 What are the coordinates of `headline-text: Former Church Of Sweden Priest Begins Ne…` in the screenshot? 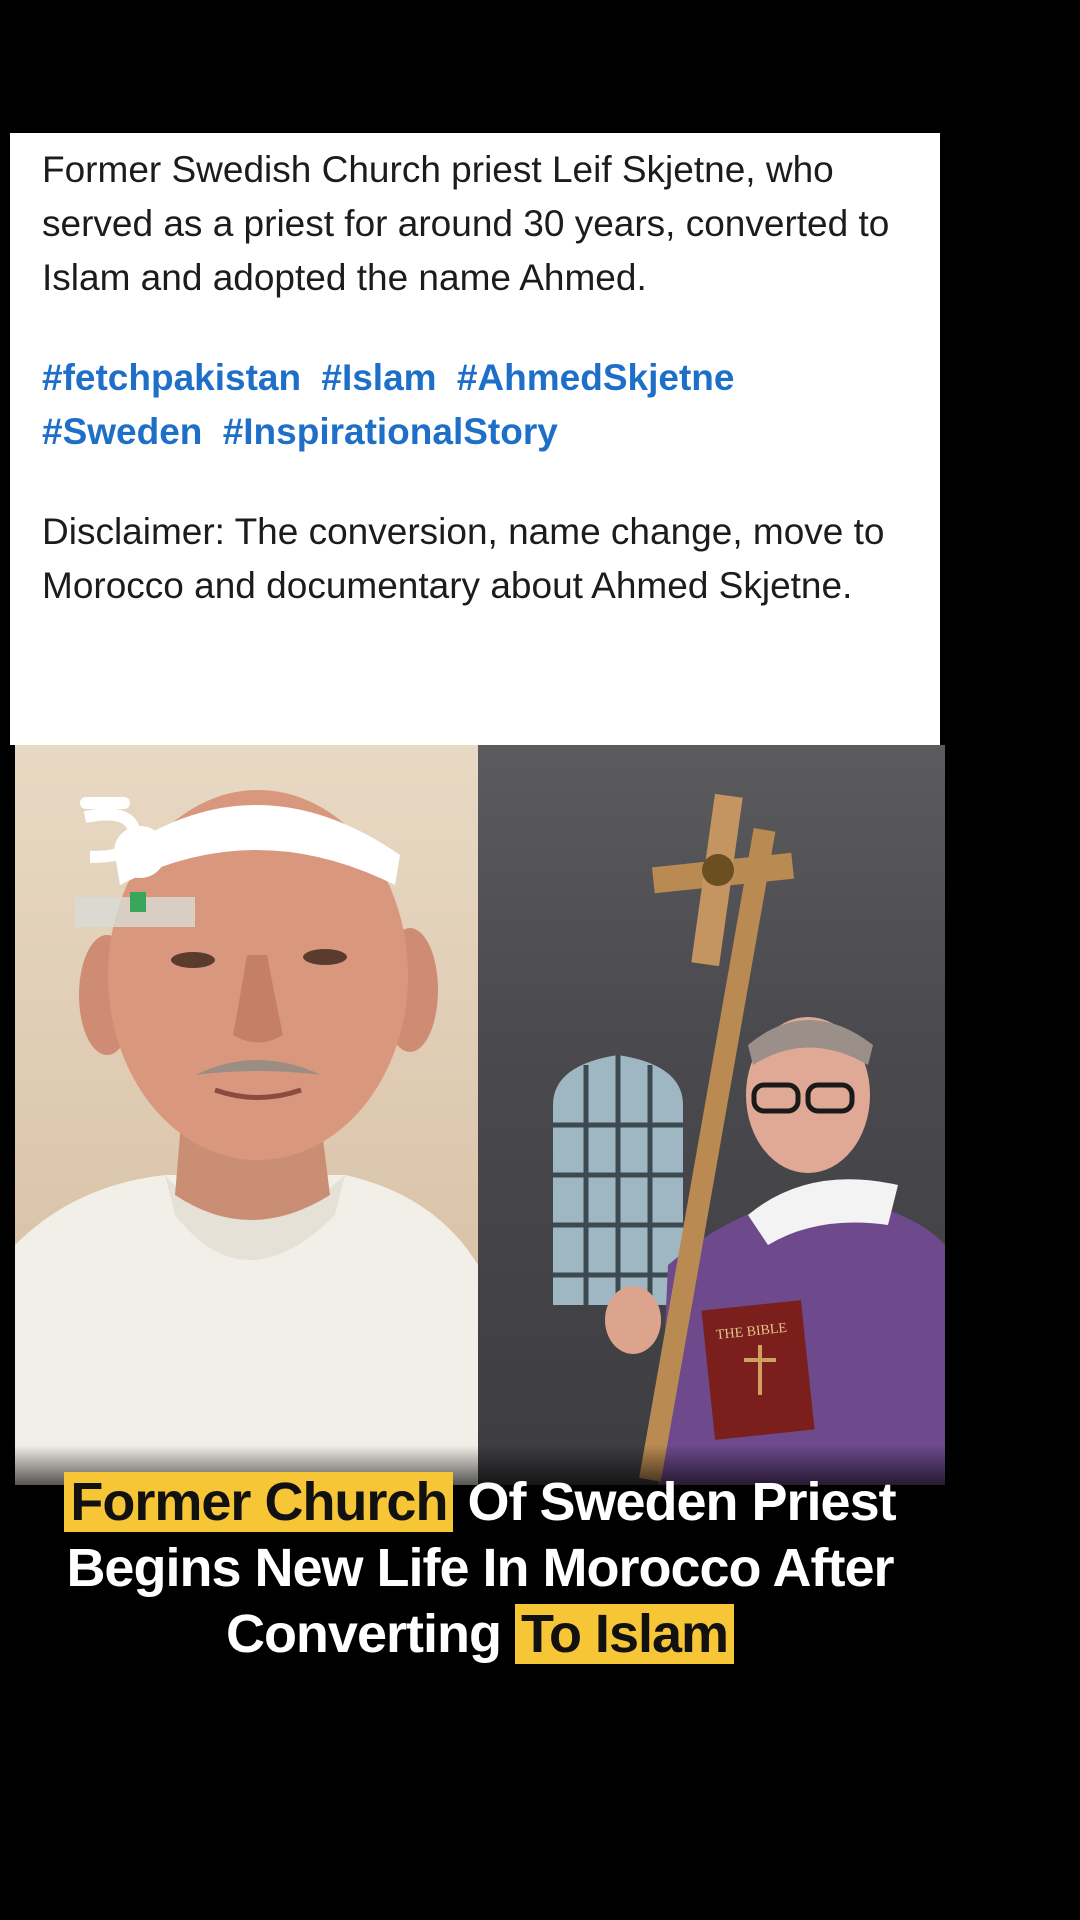 It's located at (480, 1568).